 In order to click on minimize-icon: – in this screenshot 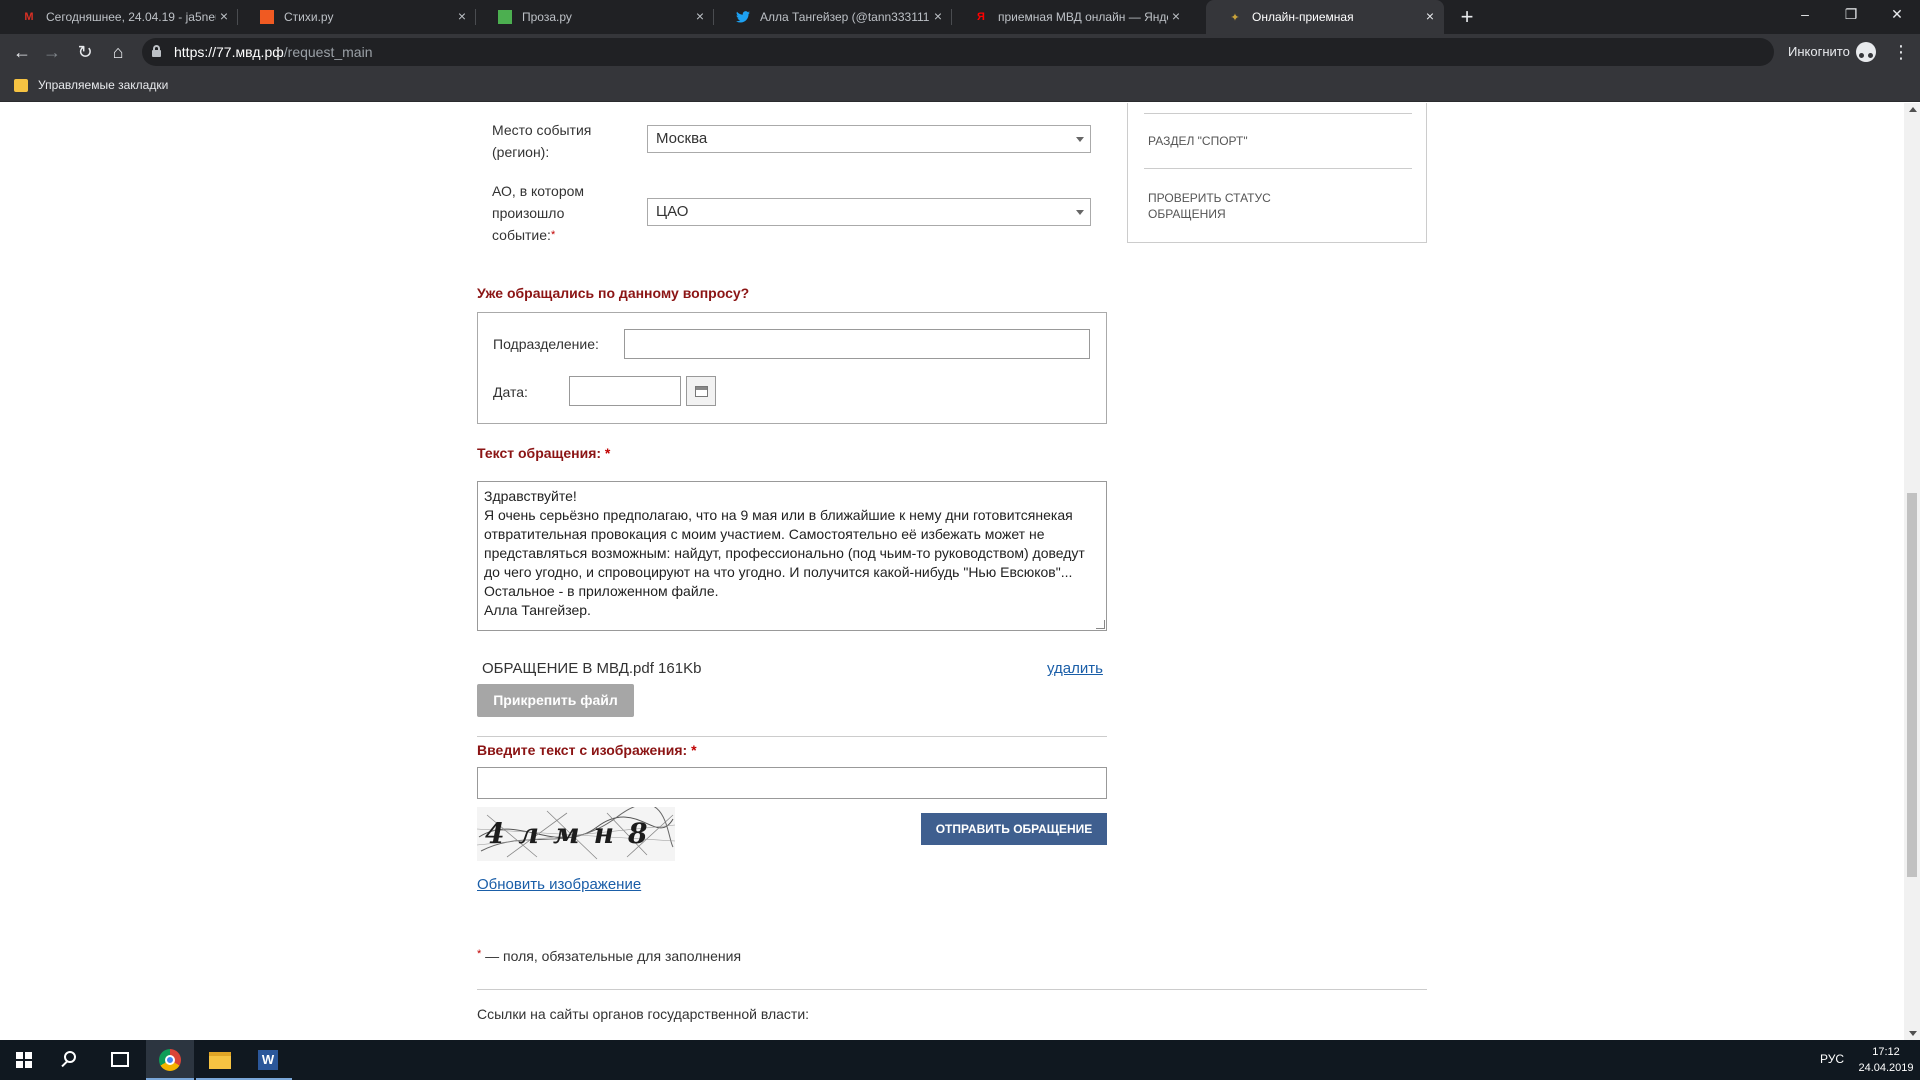, I will do `click(1805, 15)`.